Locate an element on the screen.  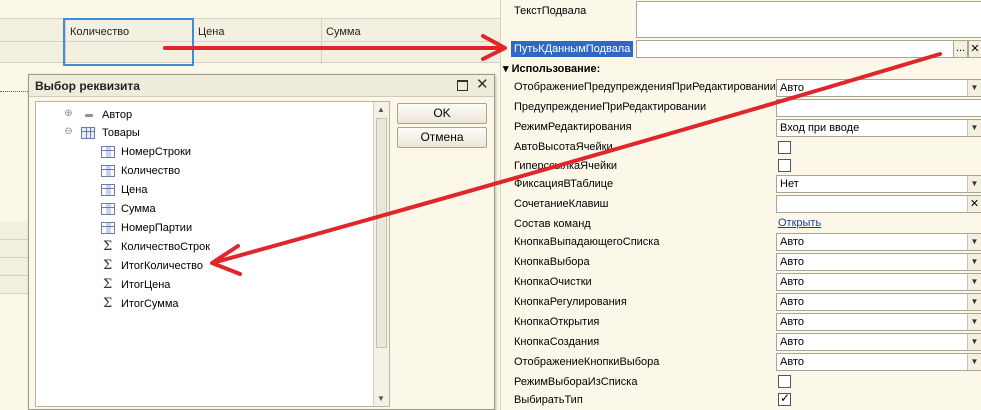
section-usage-header: ▾ Использование: is located at coordinates (551, 68).